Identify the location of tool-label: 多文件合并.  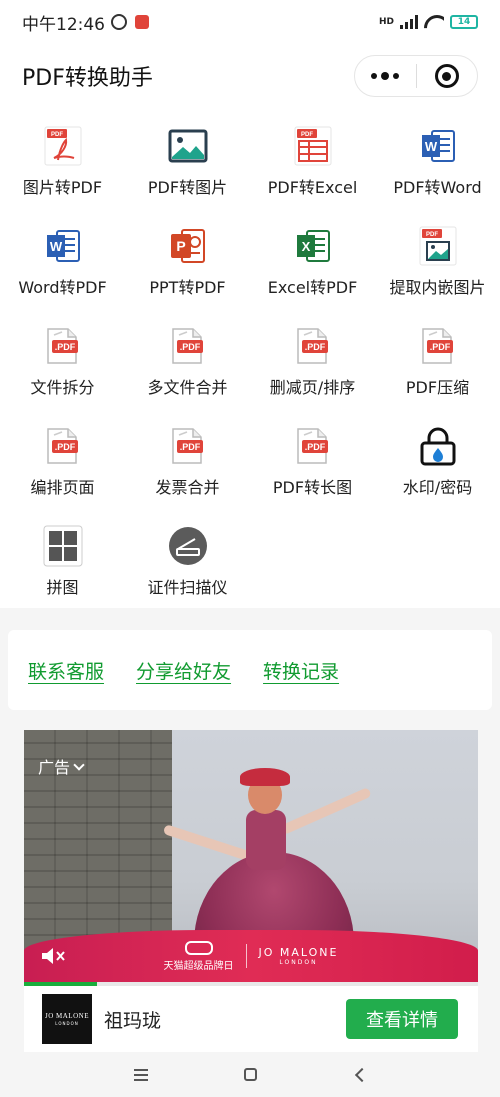
(187, 387).